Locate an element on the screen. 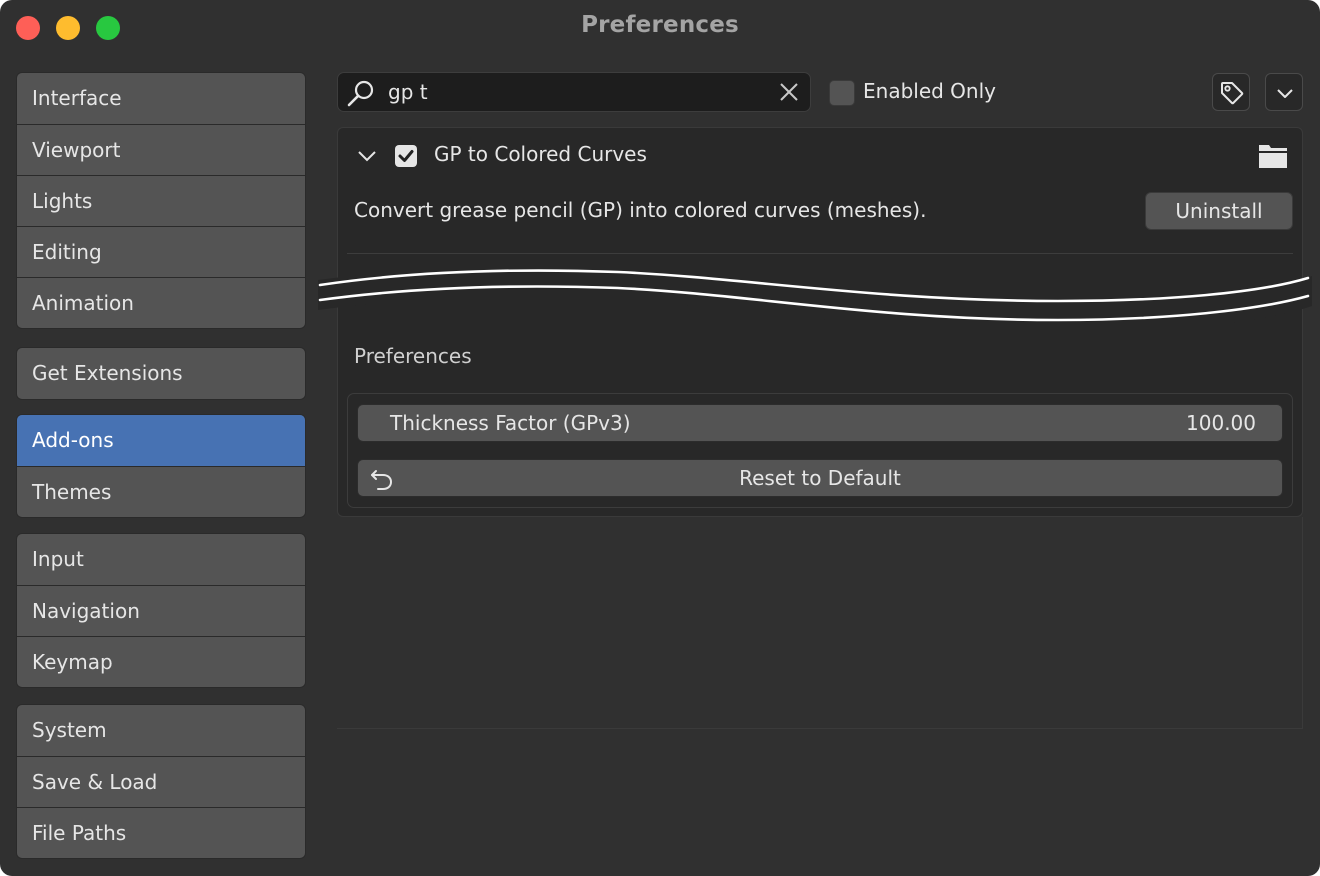  search-box is located at coordinates (574, 92).